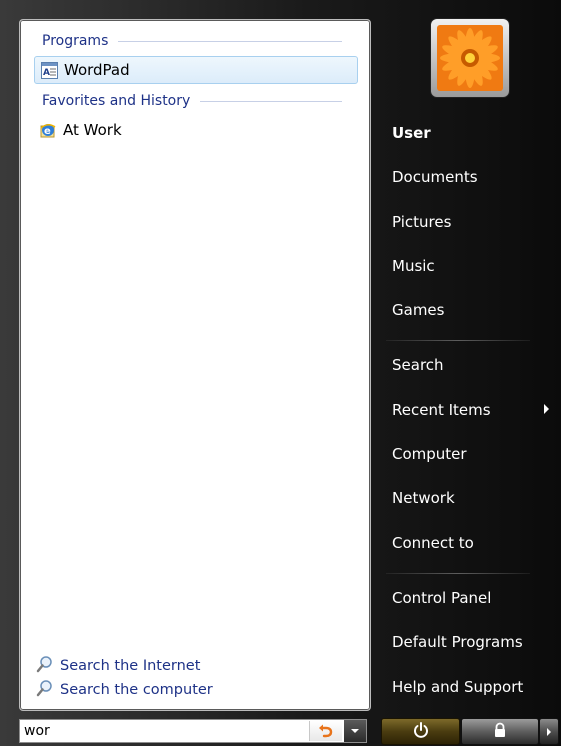  What do you see at coordinates (433, 543) in the screenshot?
I see `right-link-connect-to: Connect to` at bounding box center [433, 543].